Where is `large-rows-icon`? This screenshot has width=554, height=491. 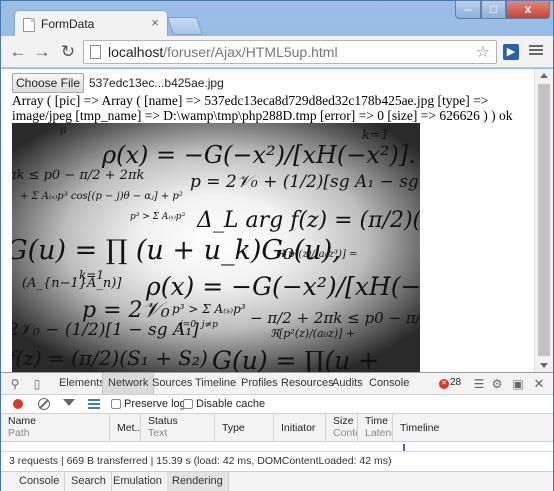
large-rows-icon is located at coordinates (94, 404).